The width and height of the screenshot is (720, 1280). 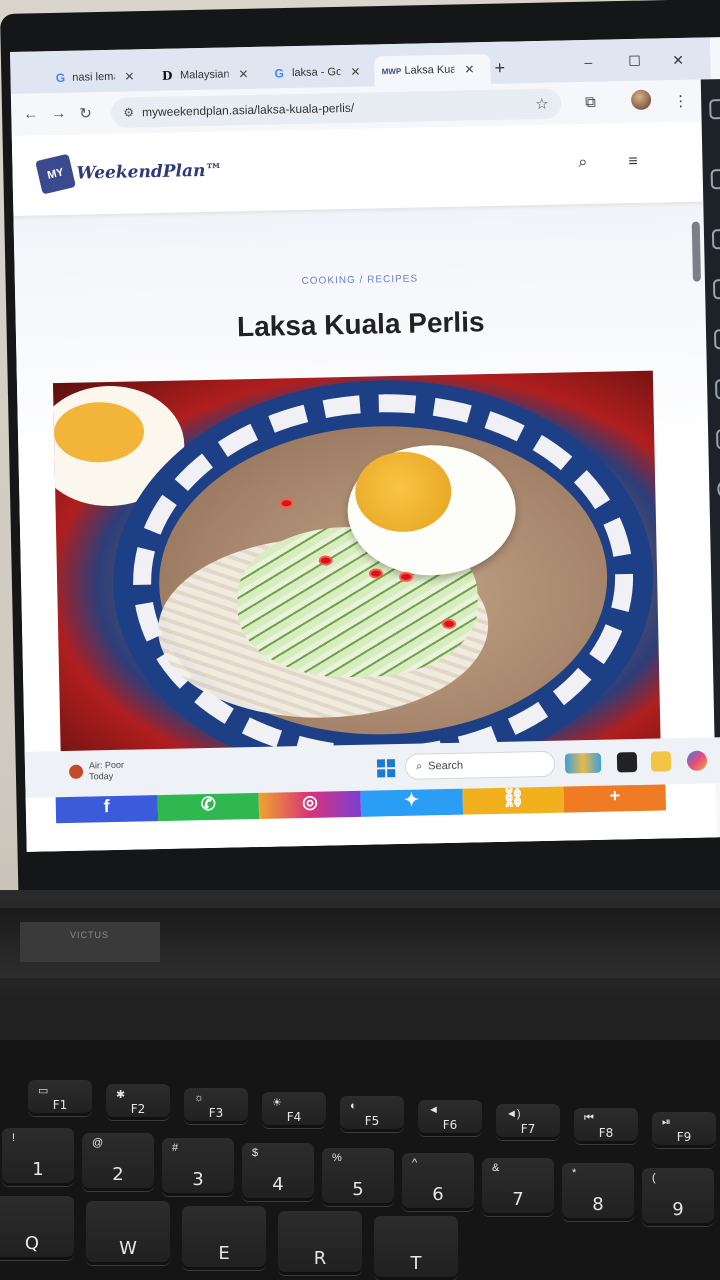 What do you see at coordinates (433, 1110) in the screenshot?
I see `key-shift-legend: ◄` at bounding box center [433, 1110].